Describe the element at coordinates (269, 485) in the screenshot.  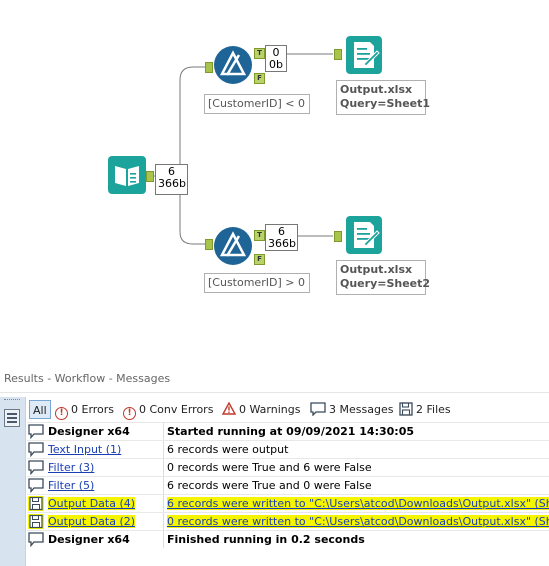
I see `row-message-text: 6 records were True and 0 were False` at that location.